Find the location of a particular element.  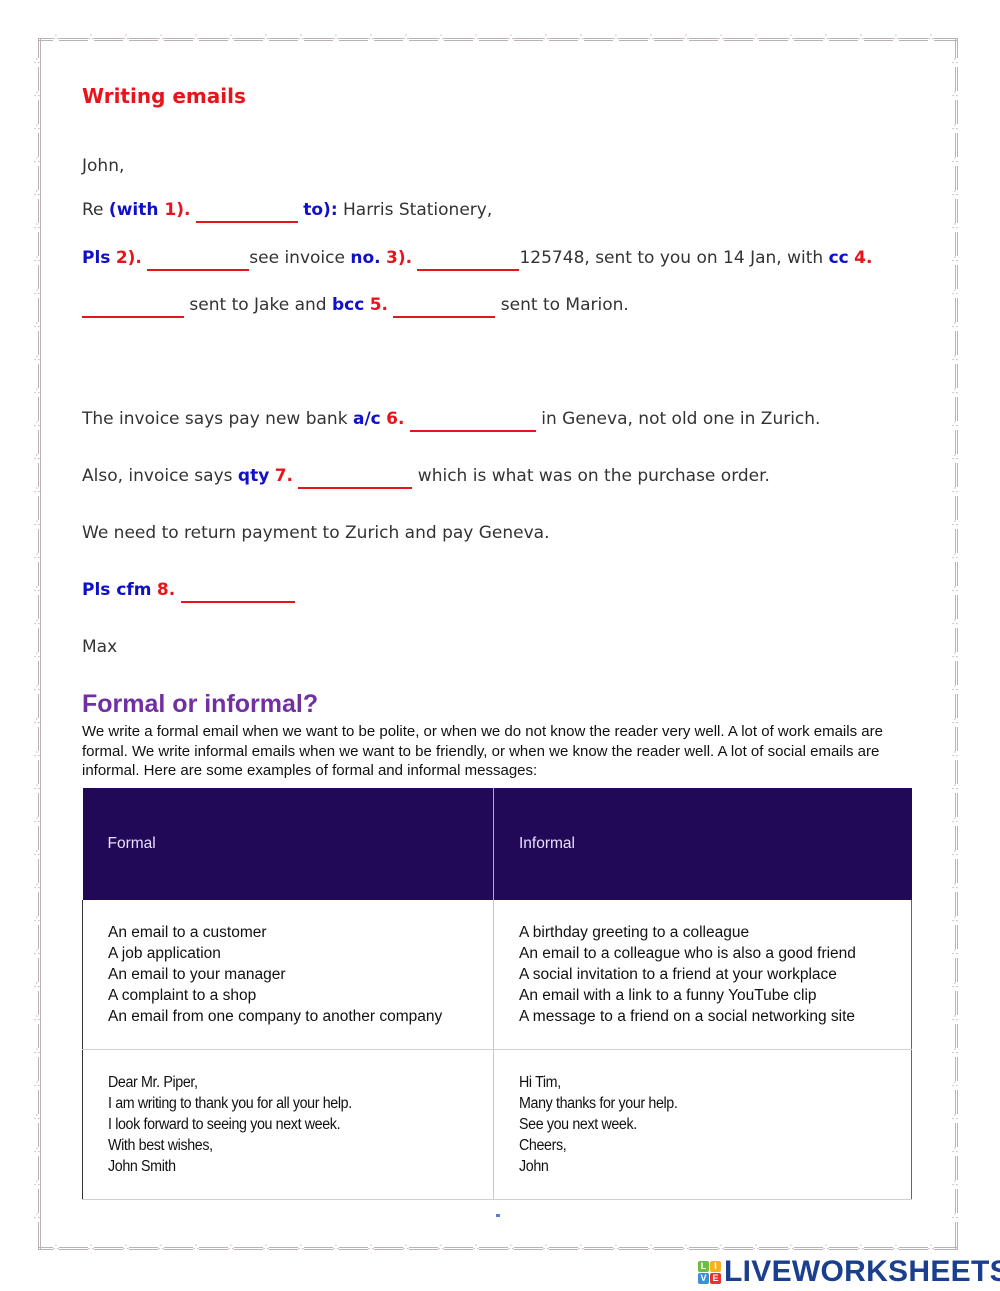

page-marker is located at coordinates (498, 1215).